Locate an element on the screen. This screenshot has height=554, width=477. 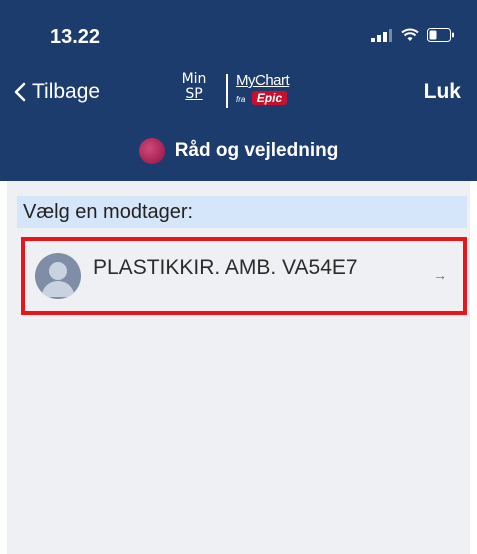
status-icons is located at coordinates (413, 35).